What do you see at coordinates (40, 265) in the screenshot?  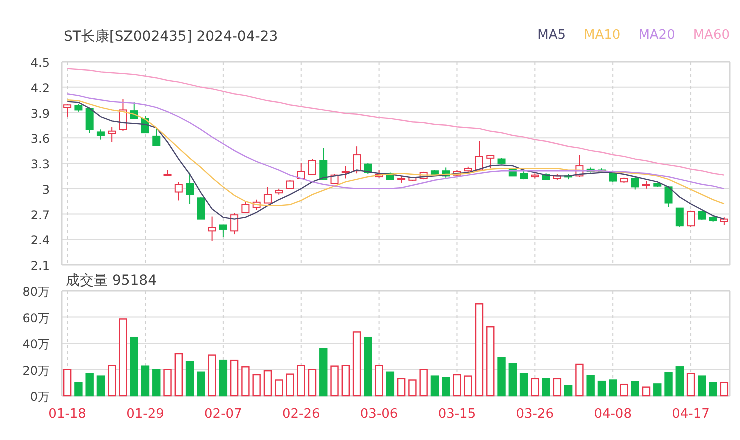 I see `axis-label: 2.1` at bounding box center [40, 265].